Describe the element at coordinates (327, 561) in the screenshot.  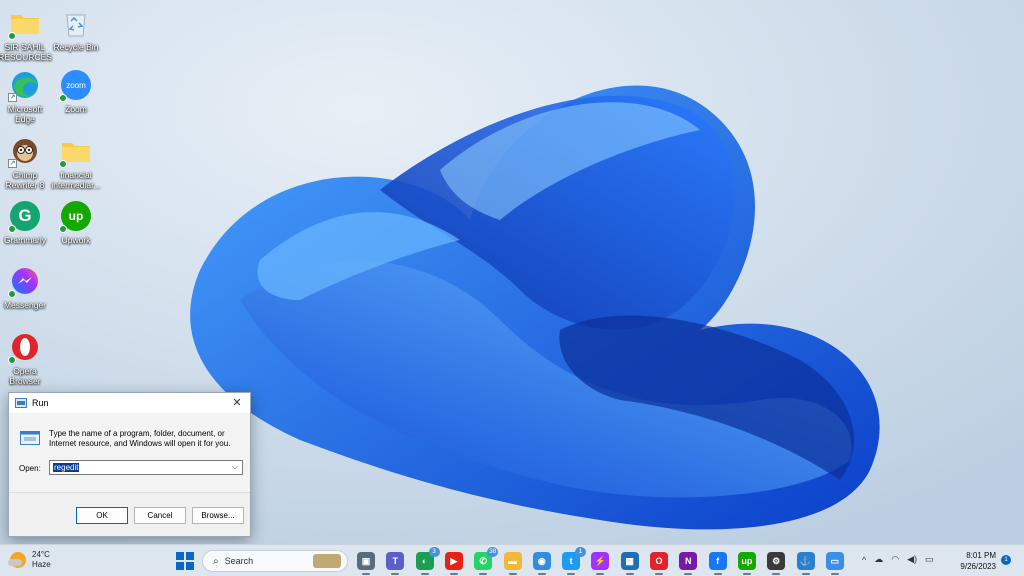
I see `search-highlight-image` at that location.